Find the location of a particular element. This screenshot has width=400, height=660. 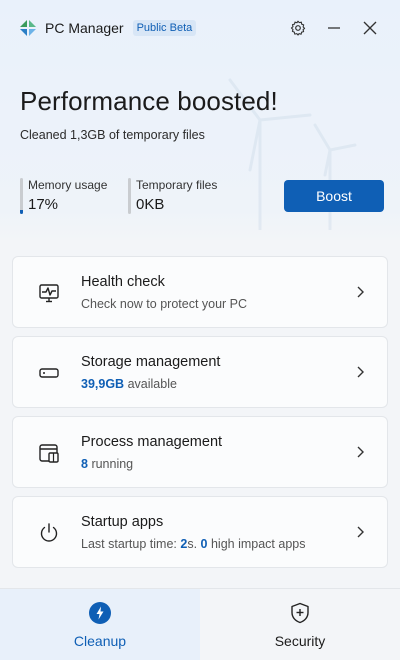

process-management-title: Process management is located at coordinates (152, 442).